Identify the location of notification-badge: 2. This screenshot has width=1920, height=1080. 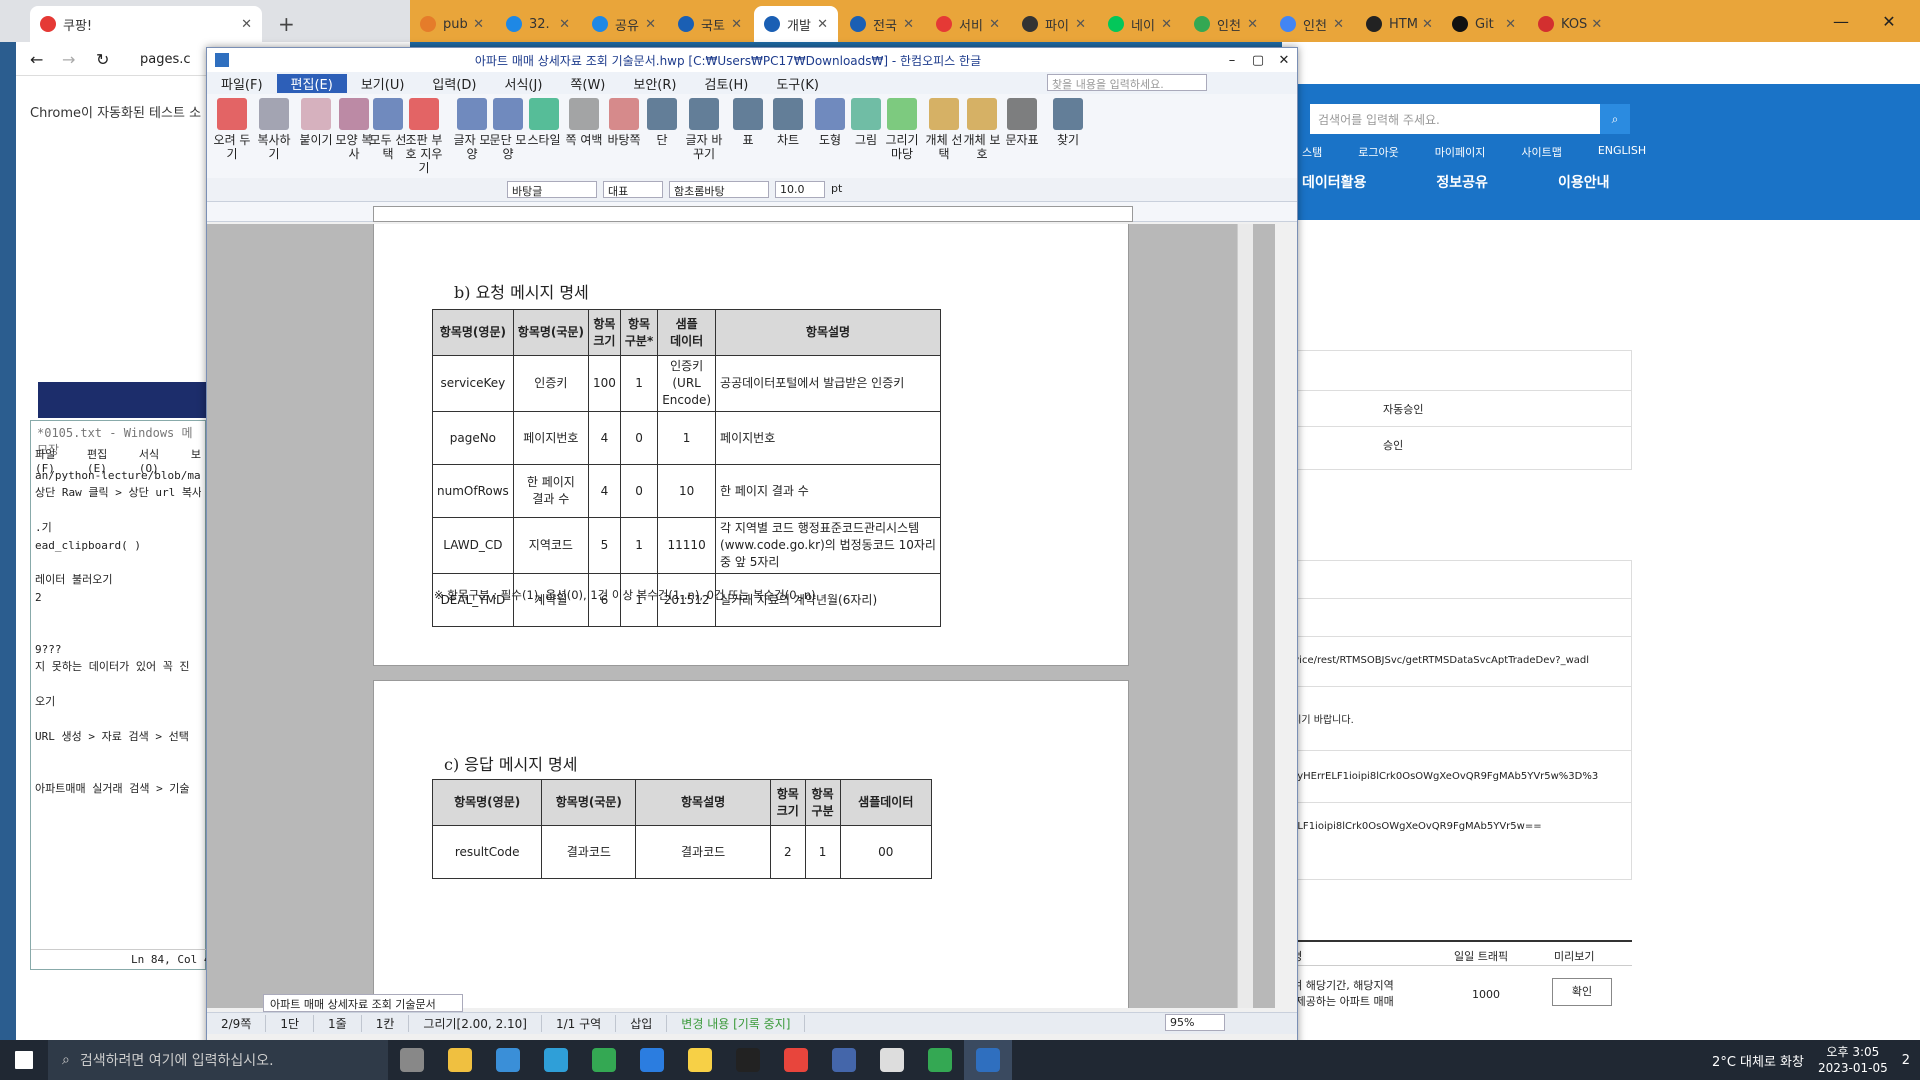
(1906, 1060).